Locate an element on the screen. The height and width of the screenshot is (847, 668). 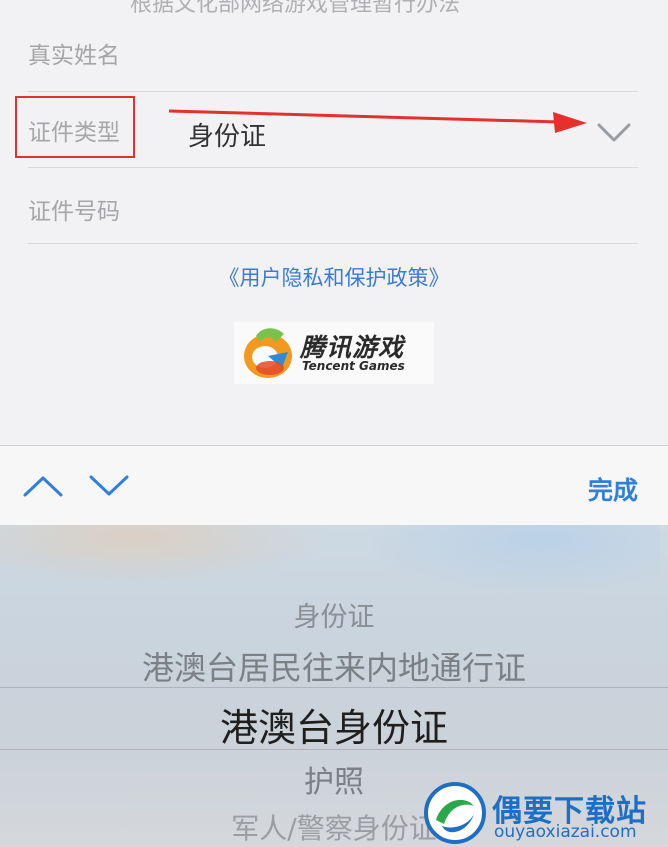
previous-field-icon is located at coordinates (43, 486).